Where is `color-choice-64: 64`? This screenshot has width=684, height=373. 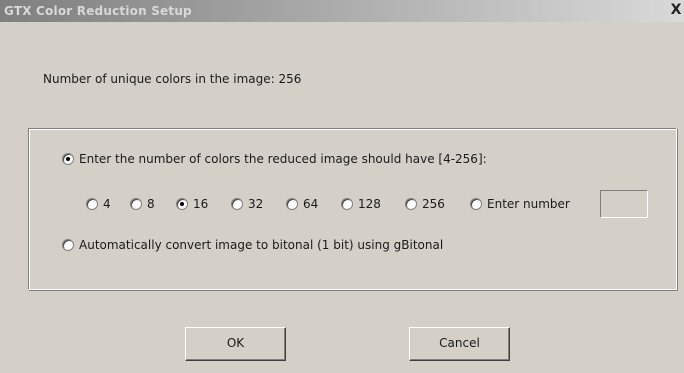 color-choice-64: 64 is located at coordinates (302, 204).